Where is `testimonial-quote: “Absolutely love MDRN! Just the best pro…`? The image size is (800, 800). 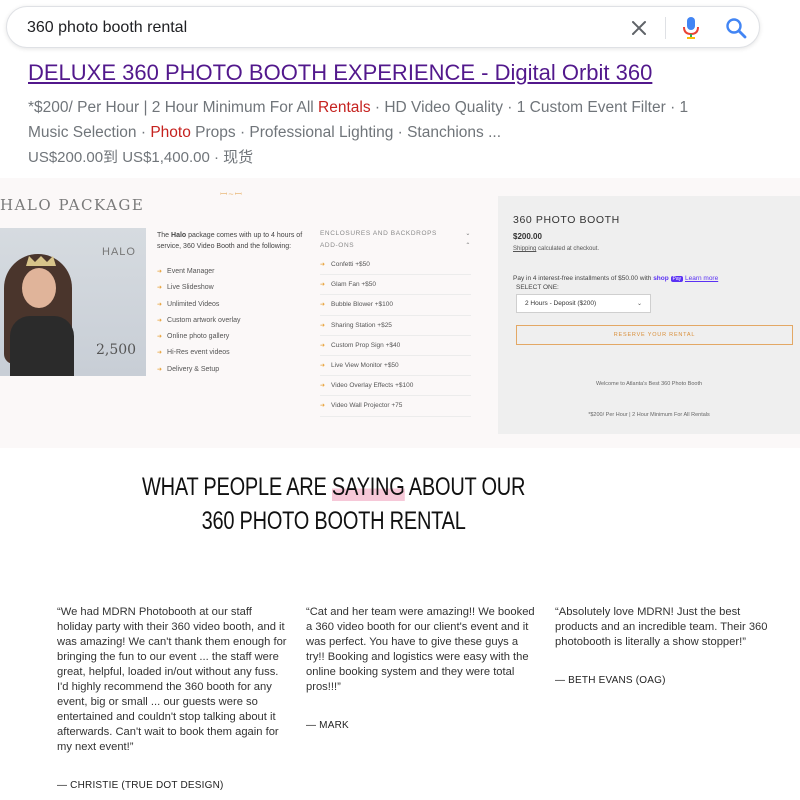
testimonial-quote: “Absolutely love MDRN! Just the best pro… is located at coordinates (661, 627).